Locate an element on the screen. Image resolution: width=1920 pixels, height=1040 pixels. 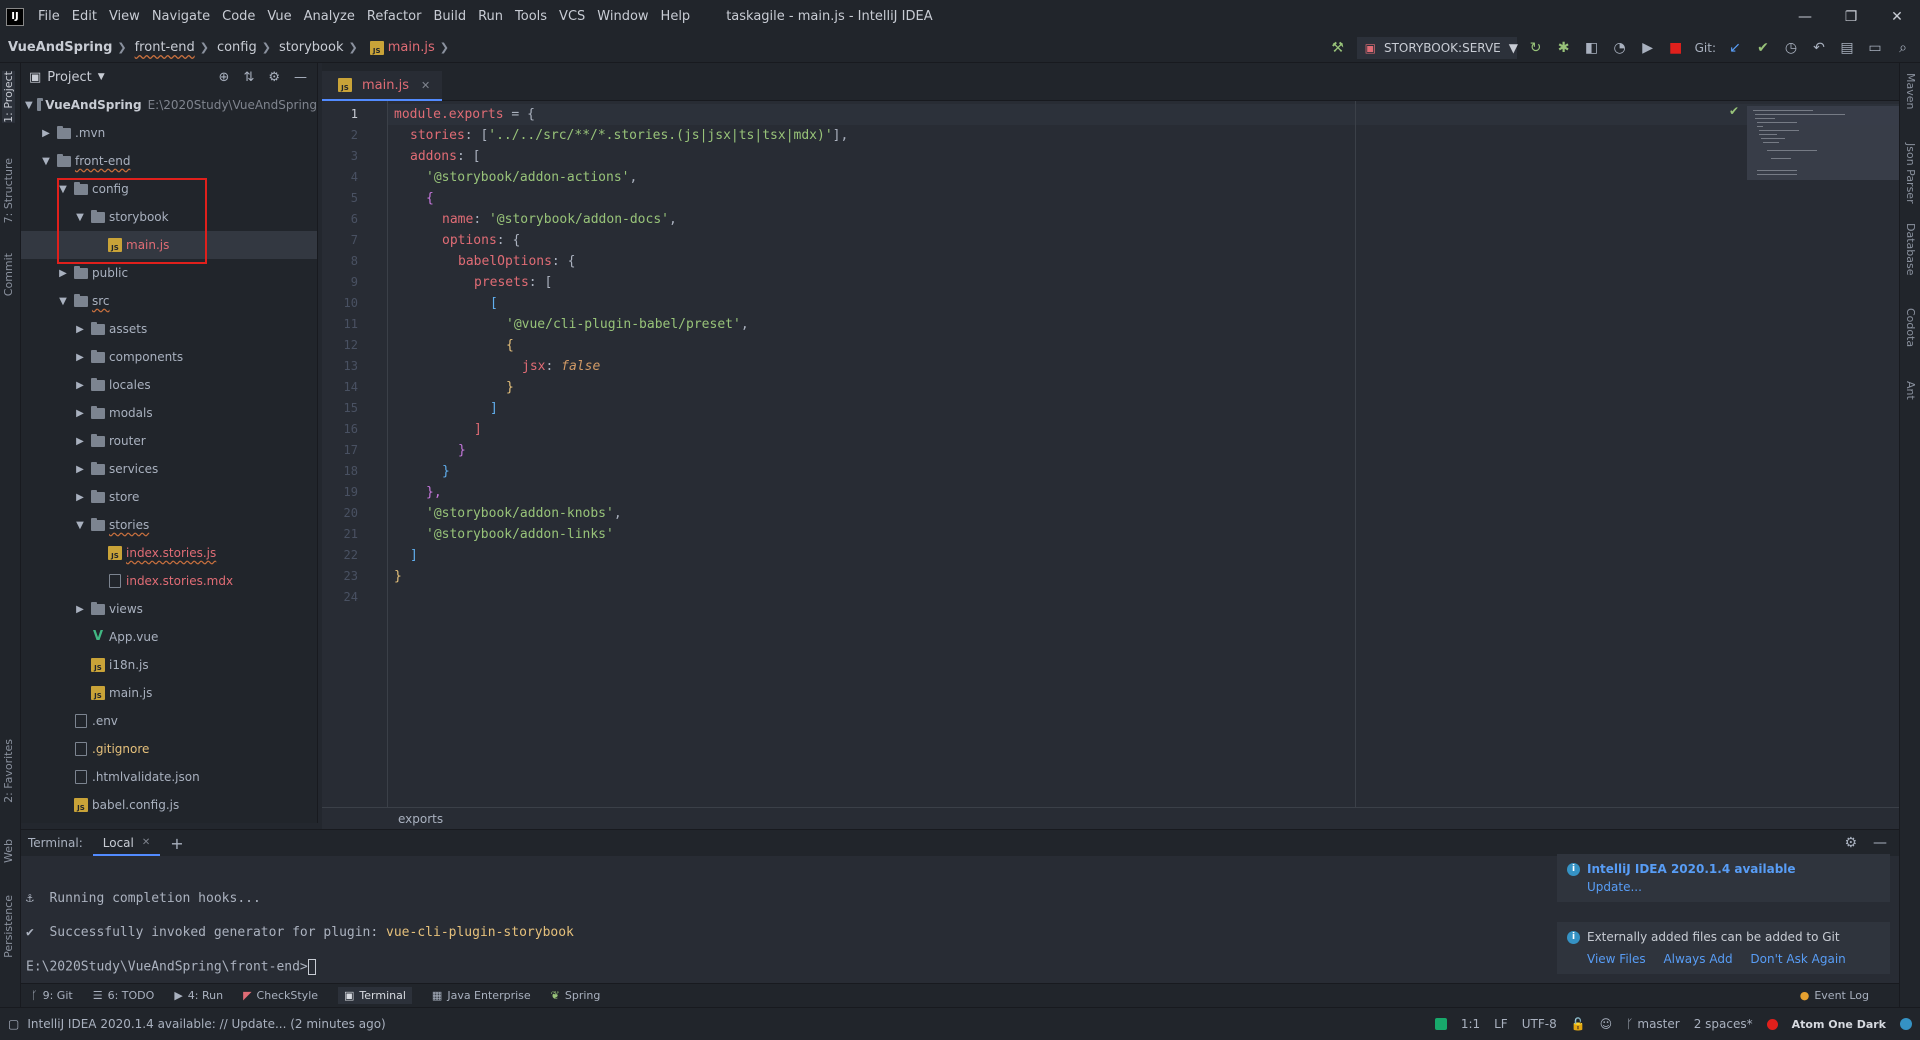
project-structure-icon: ▤ is located at coordinates (1847, 48).